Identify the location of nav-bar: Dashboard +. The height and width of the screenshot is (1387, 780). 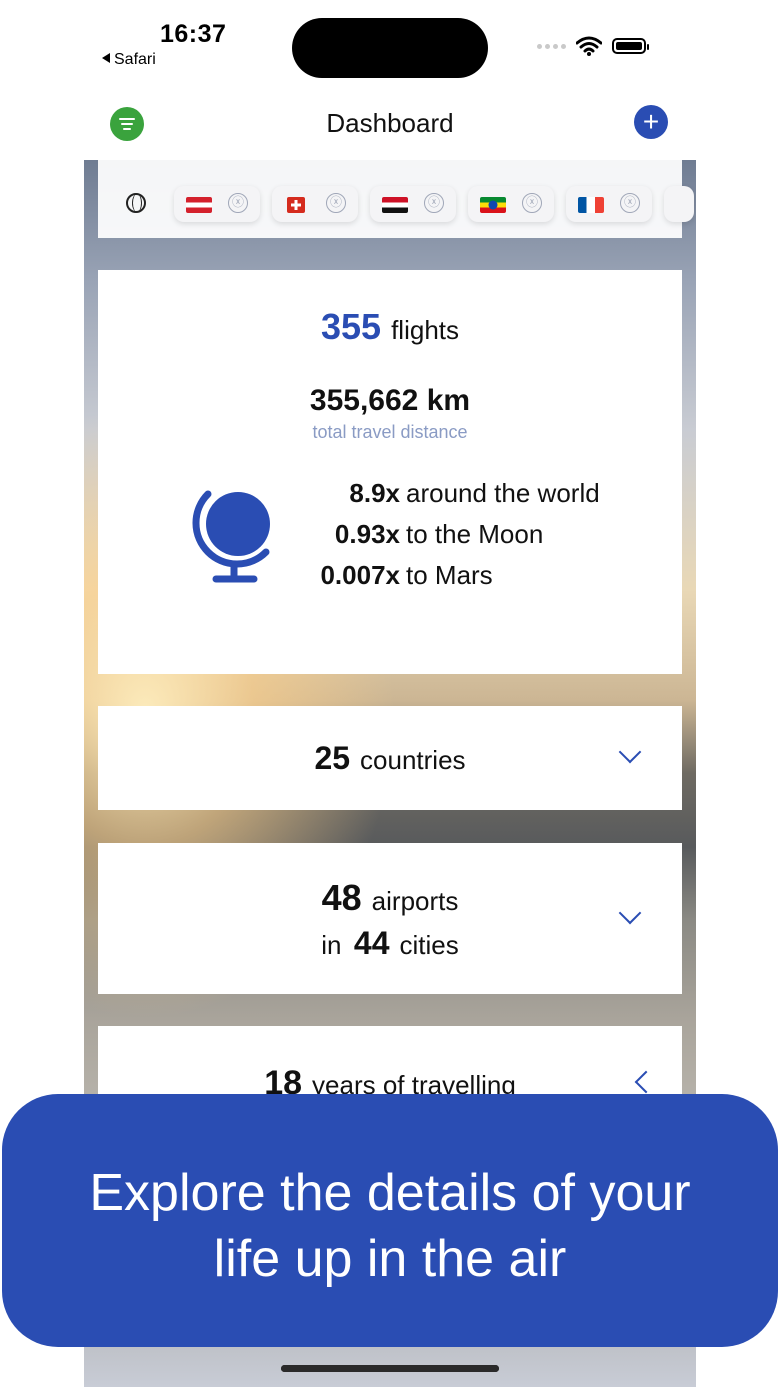
(390, 125).